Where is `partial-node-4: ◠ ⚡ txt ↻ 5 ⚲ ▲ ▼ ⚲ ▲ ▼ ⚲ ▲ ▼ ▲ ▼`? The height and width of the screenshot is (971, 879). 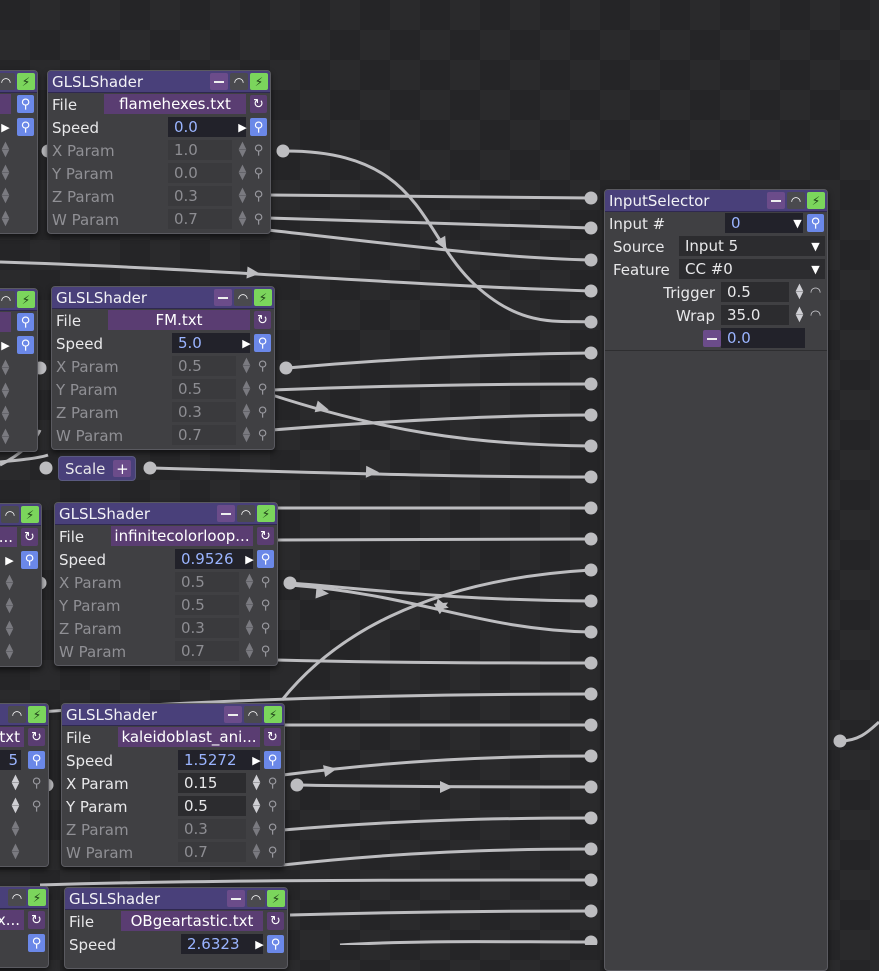 partial-node-4: ◠ ⚡ txt ↻ 5 ⚲ ▲ ▼ ⚲ ▲ ▼ ⚲ ▲ ▼ ▲ ▼ is located at coordinates (24, 785).